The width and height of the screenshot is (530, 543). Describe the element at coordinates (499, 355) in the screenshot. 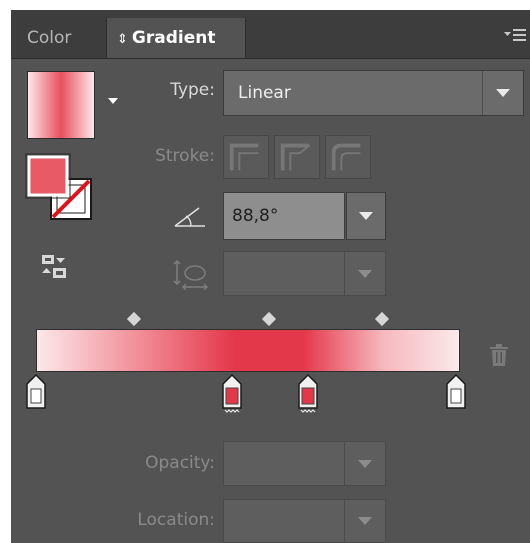

I see `trash-icon` at that location.